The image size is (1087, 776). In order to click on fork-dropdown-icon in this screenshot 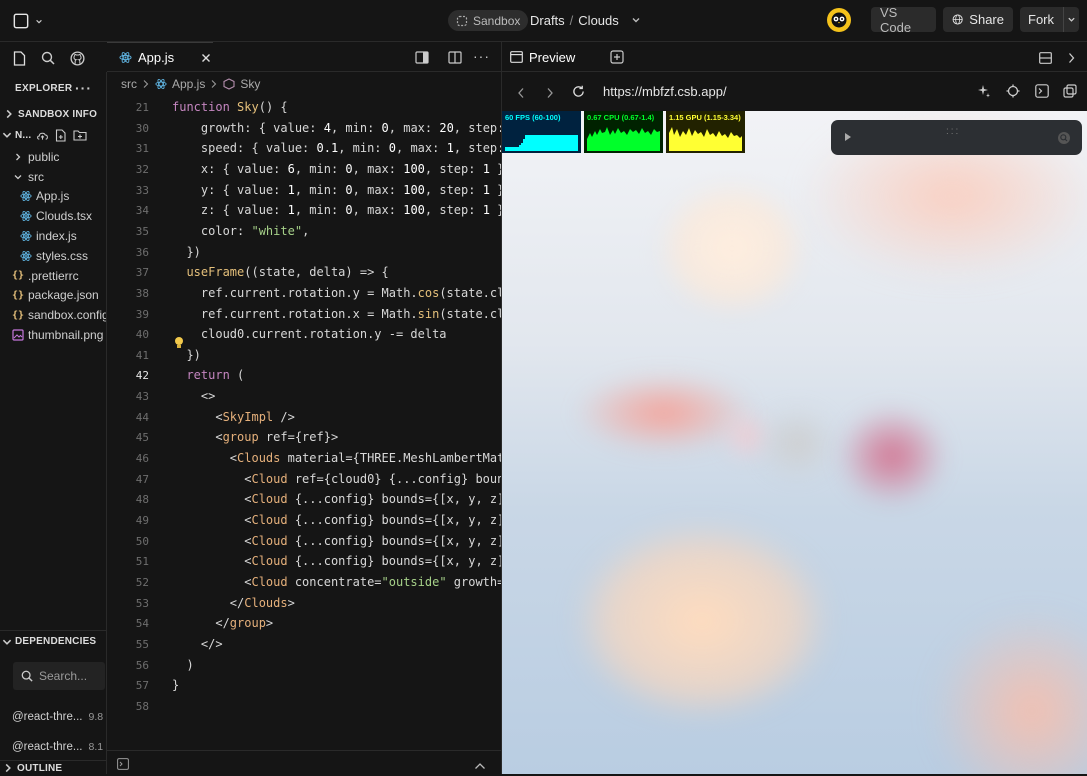, I will do `click(1071, 19)`.